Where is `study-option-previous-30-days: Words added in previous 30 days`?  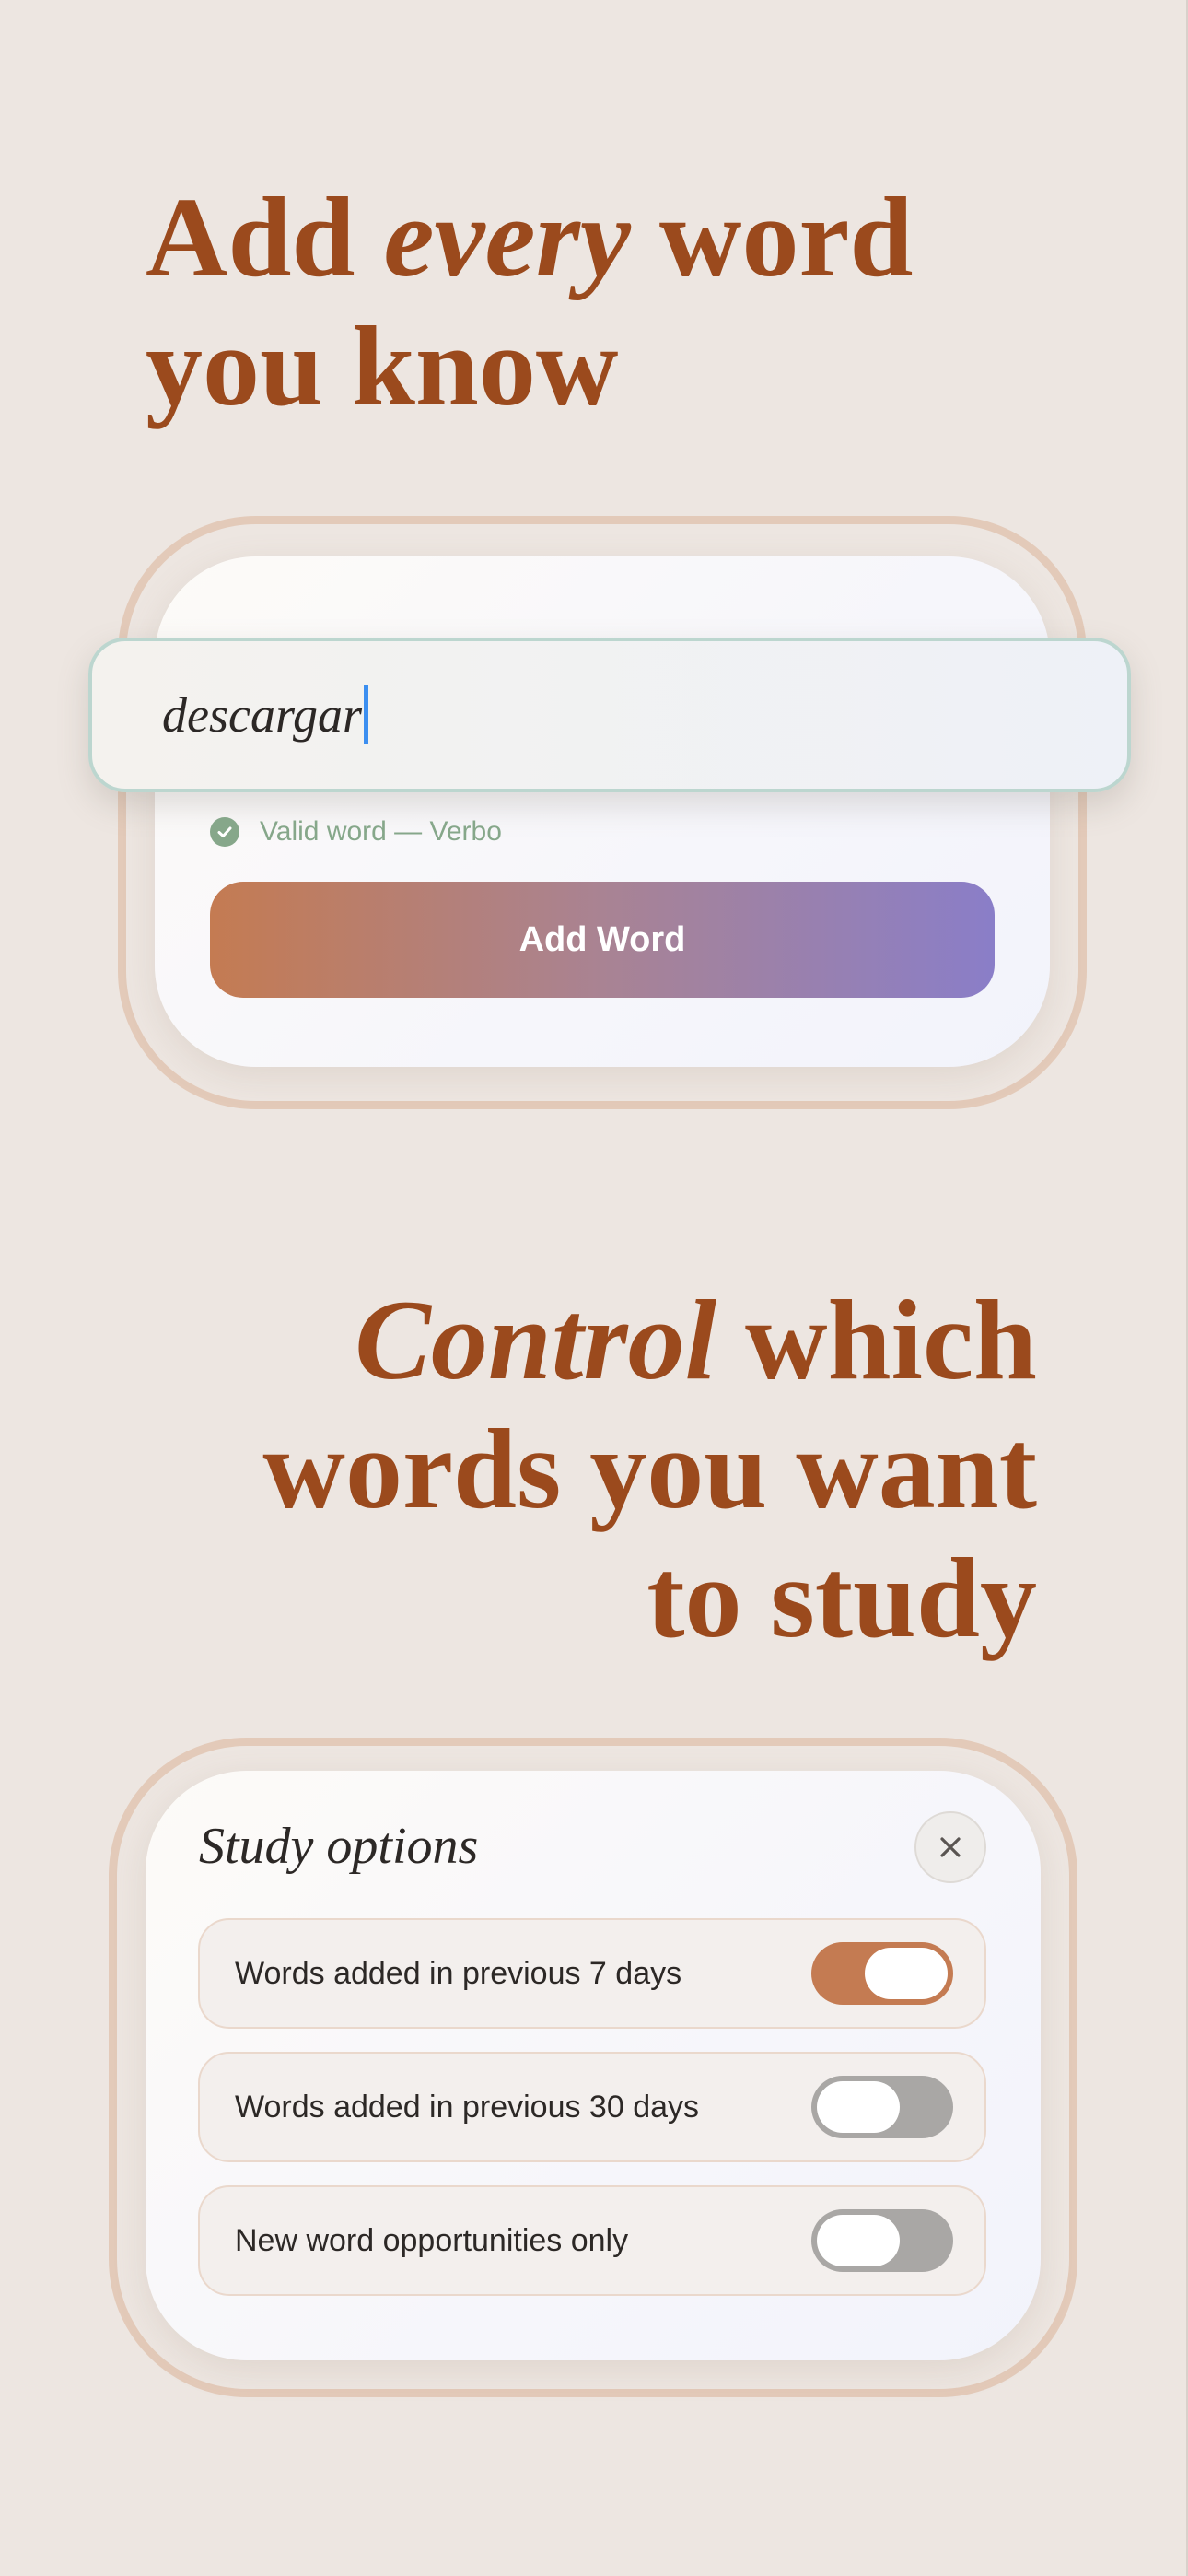 study-option-previous-30-days: Words added in previous 30 days is located at coordinates (592, 2107).